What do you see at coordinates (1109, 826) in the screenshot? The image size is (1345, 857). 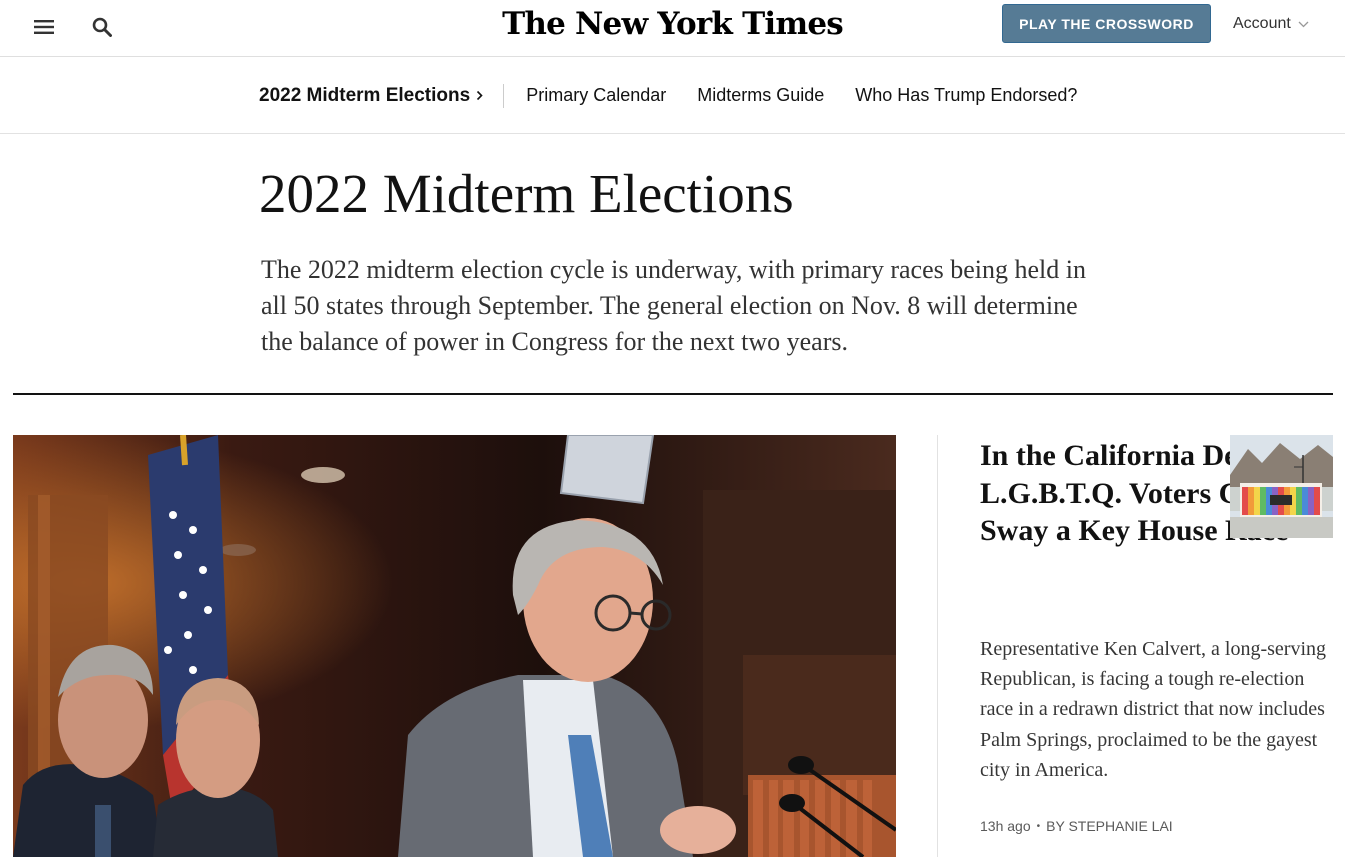 I see `story-byline: By STEPHANIE LAI` at bounding box center [1109, 826].